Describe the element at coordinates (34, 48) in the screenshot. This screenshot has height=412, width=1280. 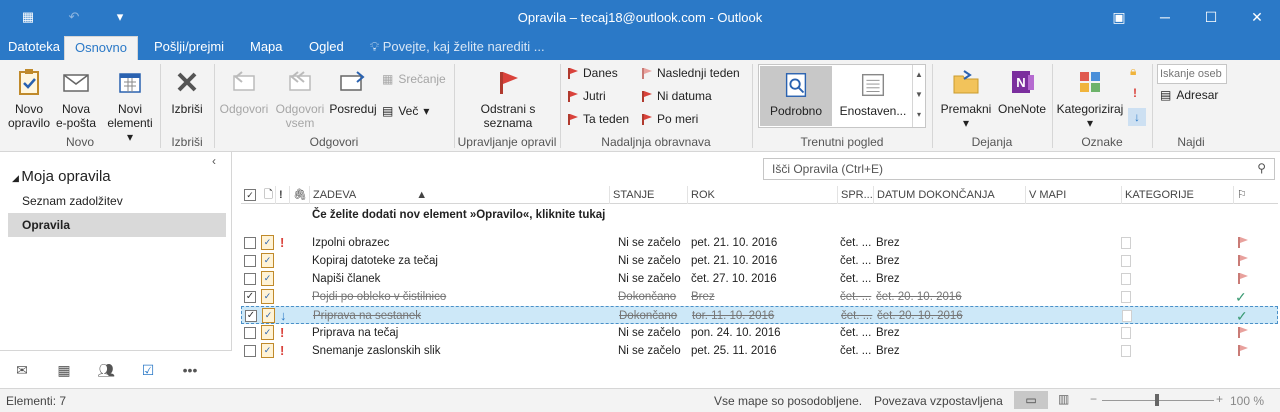
I see `tab-datoteka: Datoteka` at that location.